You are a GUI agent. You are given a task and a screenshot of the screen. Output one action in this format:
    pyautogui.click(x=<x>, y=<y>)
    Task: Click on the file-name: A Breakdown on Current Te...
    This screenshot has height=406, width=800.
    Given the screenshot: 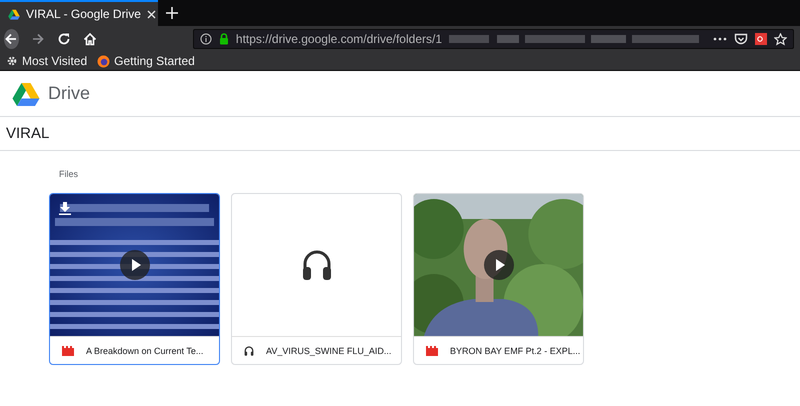 What is the action you would take?
    pyautogui.click(x=145, y=351)
    